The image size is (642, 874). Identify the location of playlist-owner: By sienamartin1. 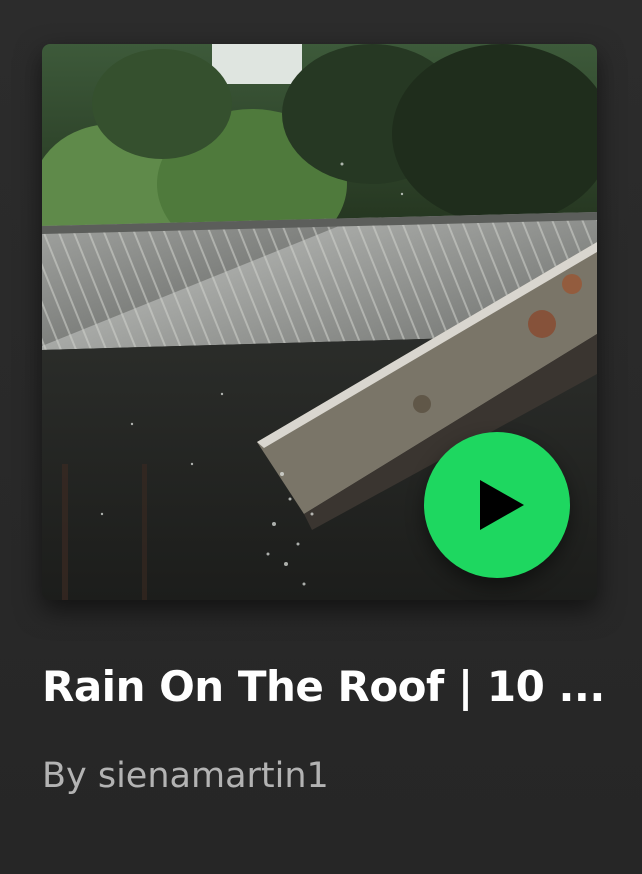
(185, 776).